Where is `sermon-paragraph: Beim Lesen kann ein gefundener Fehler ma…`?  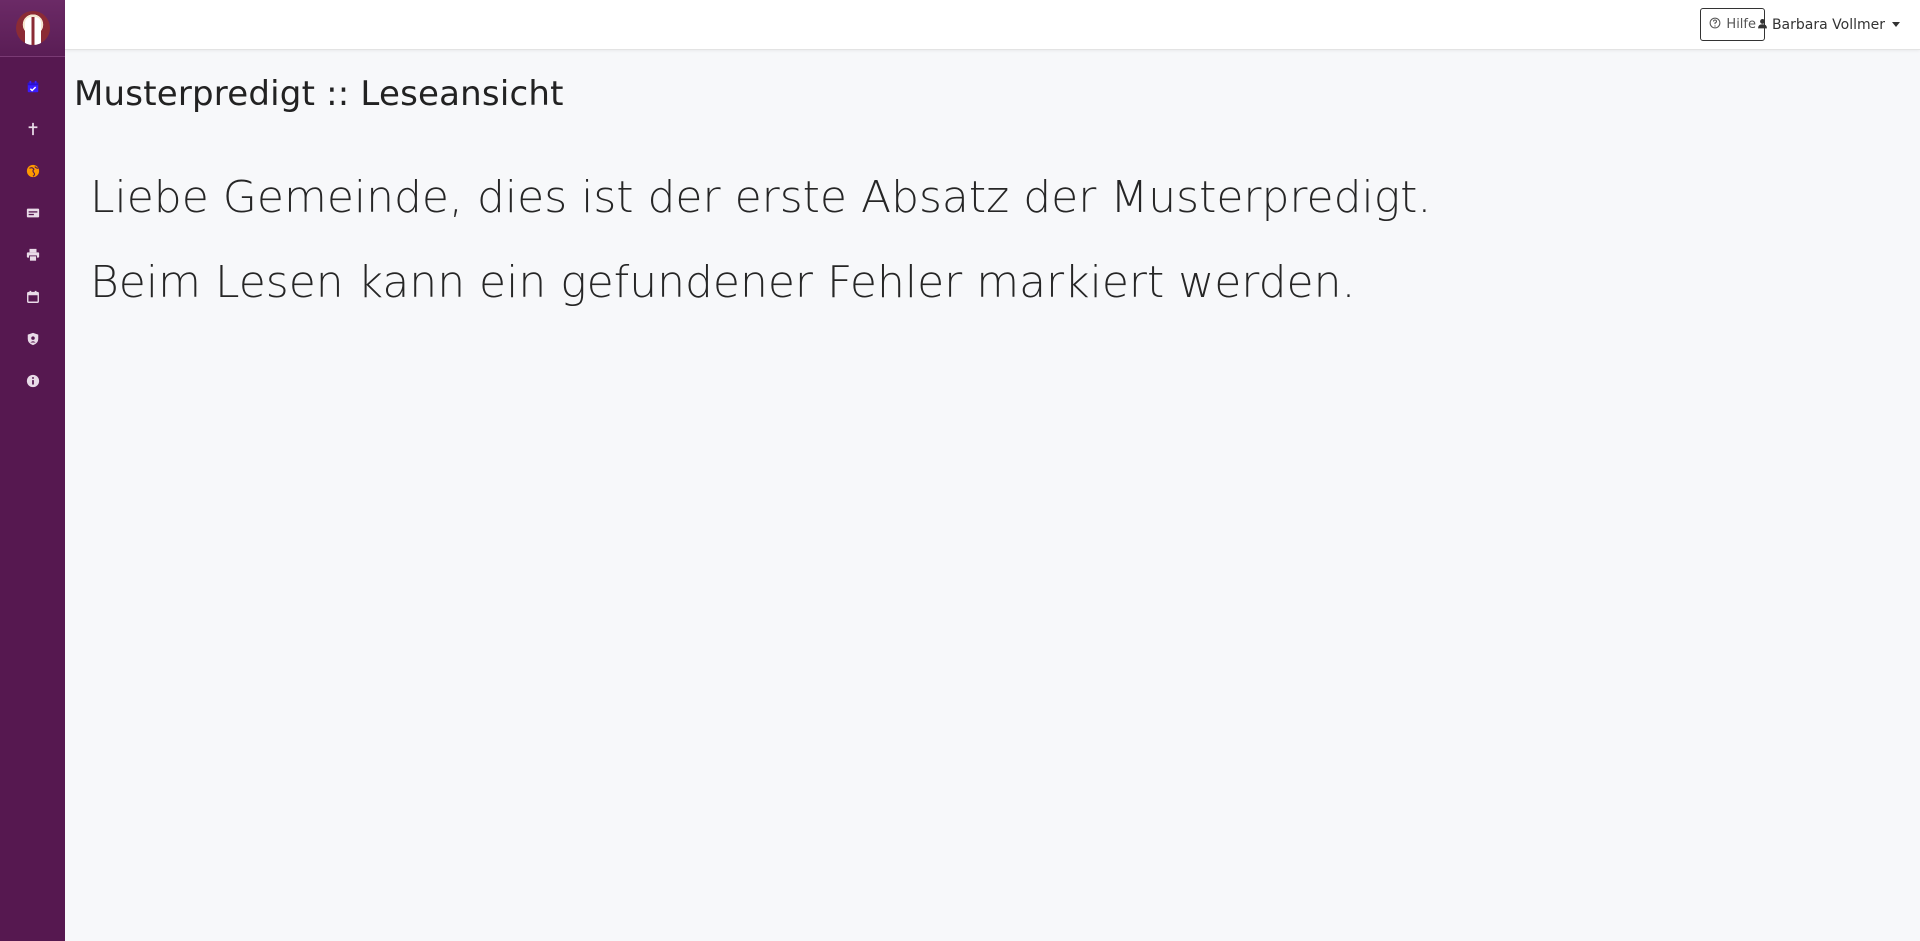
sermon-paragraph: Beim Lesen kann ein gefundener Fehler ma… is located at coordinates (760, 283).